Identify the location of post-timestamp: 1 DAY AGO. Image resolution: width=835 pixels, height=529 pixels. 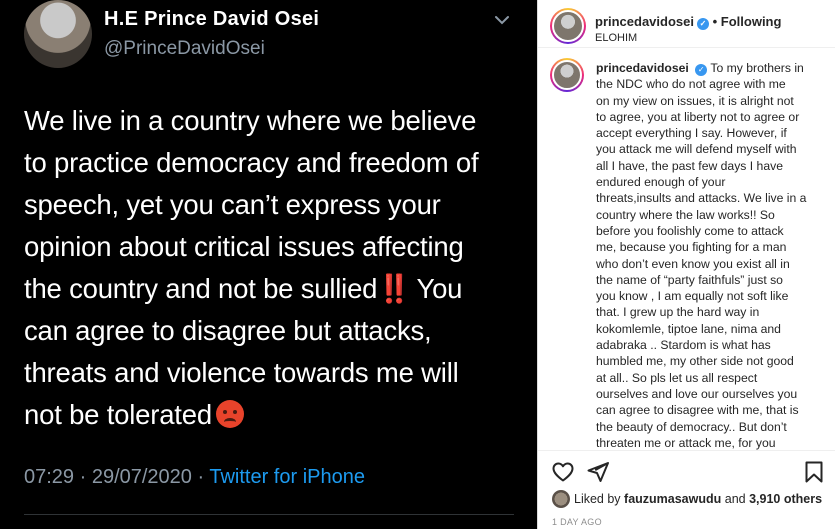
(577, 522).